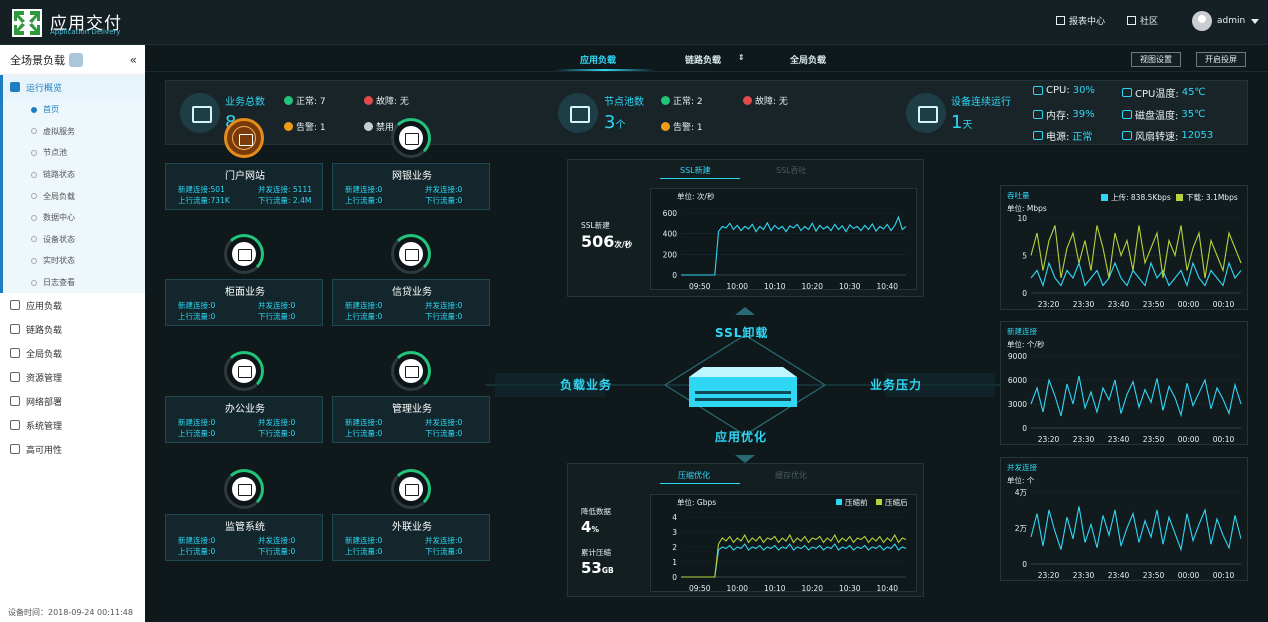 This screenshot has height=622, width=1268. What do you see at coordinates (72, 282) in the screenshot?
I see `sidebar-subitem-log-view: 日志查看` at bounding box center [72, 282].